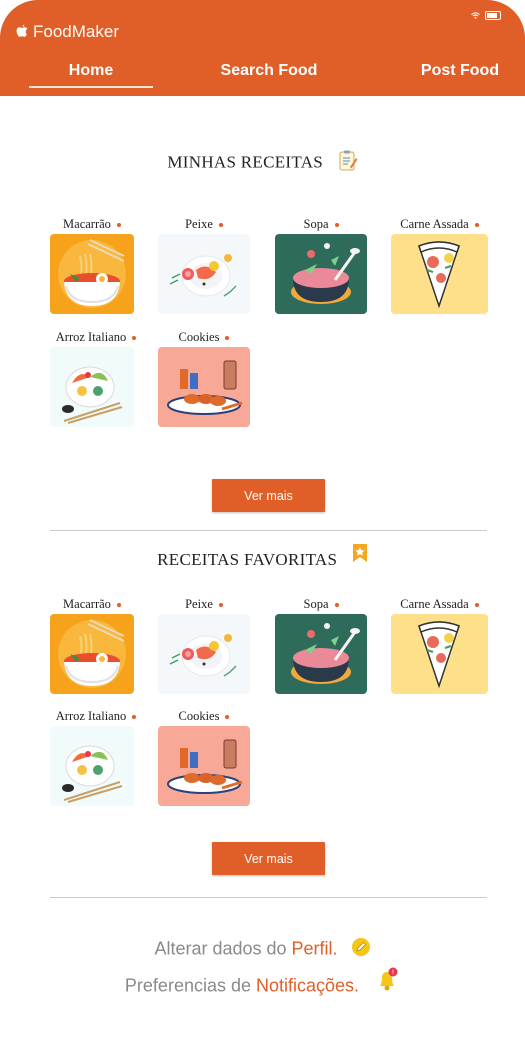  I want to click on app-title: FoodMaker, so click(76, 31).